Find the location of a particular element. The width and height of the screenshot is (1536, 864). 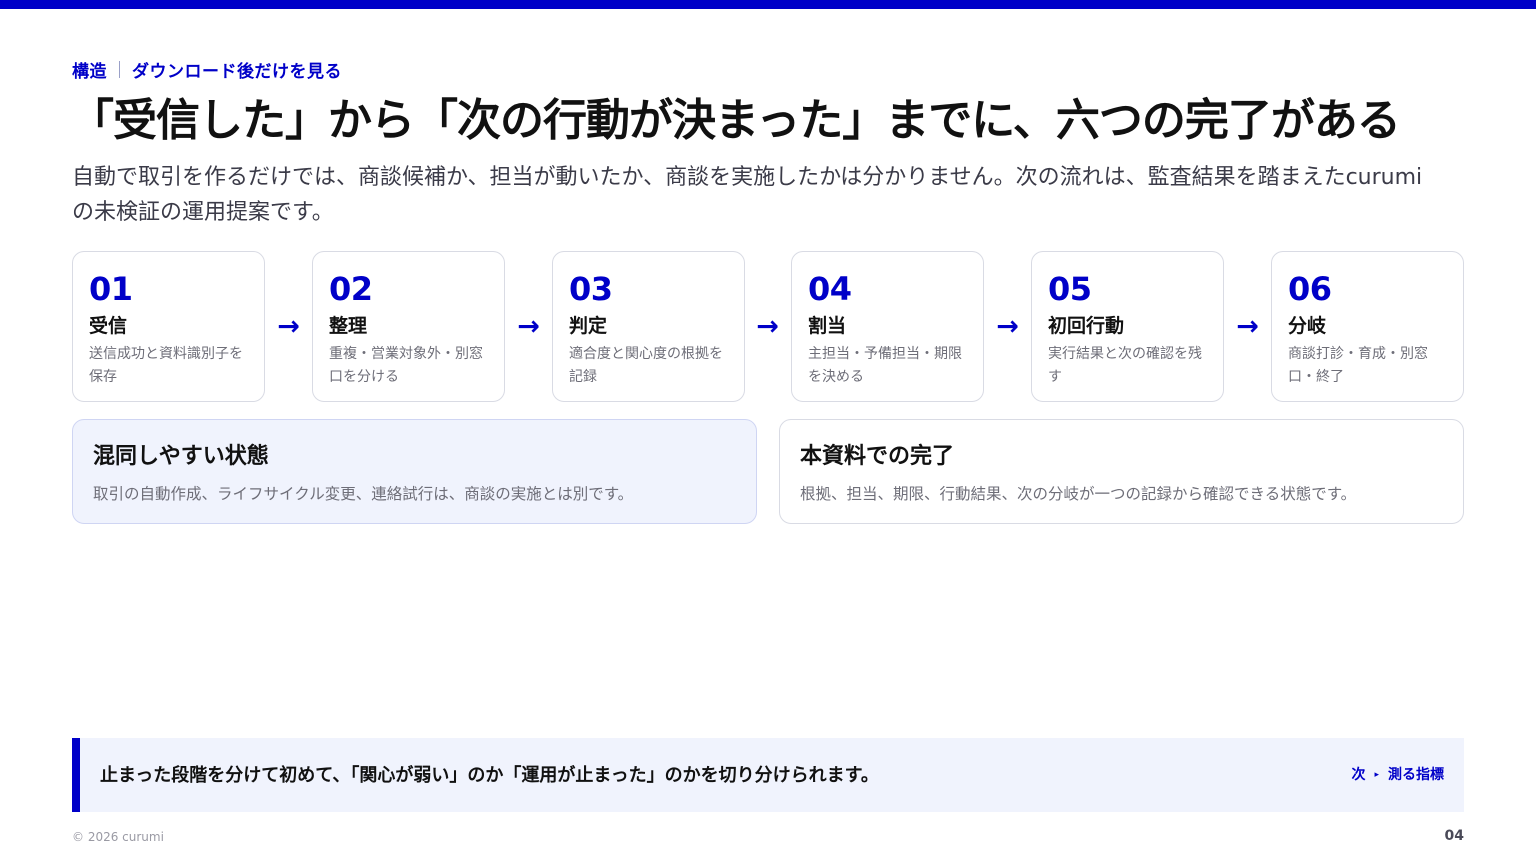

step-number: 02 is located at coordinates (351, 289).